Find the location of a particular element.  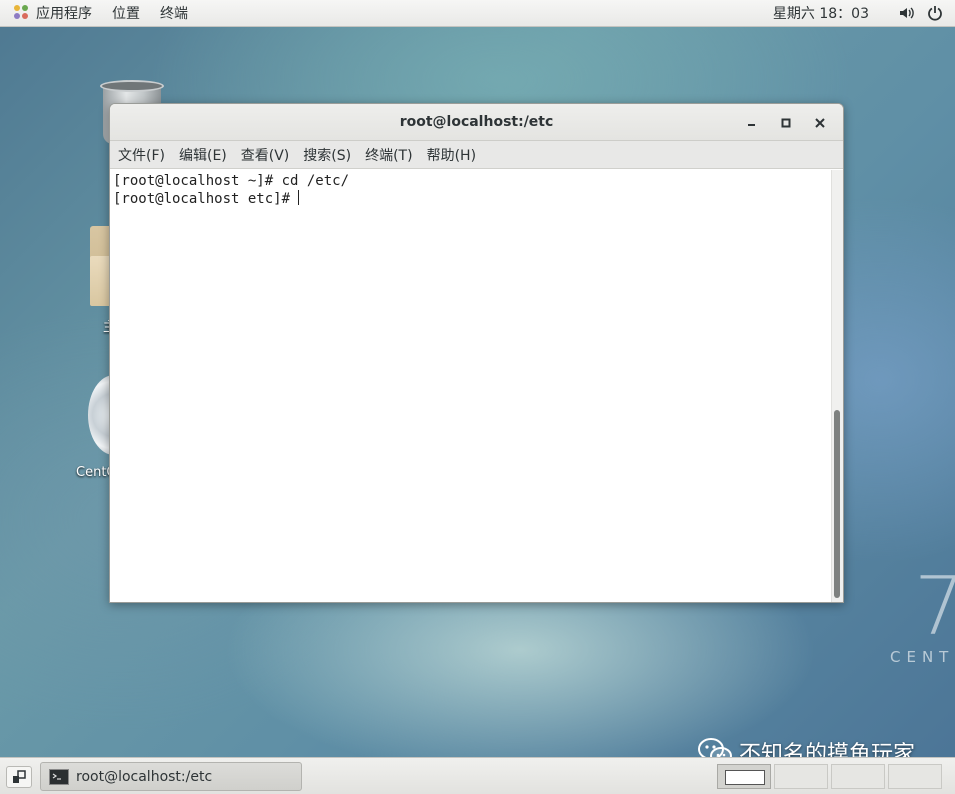

terminal-prompt-text: [root@localhost etc]# is located at coordinates (206, 199).